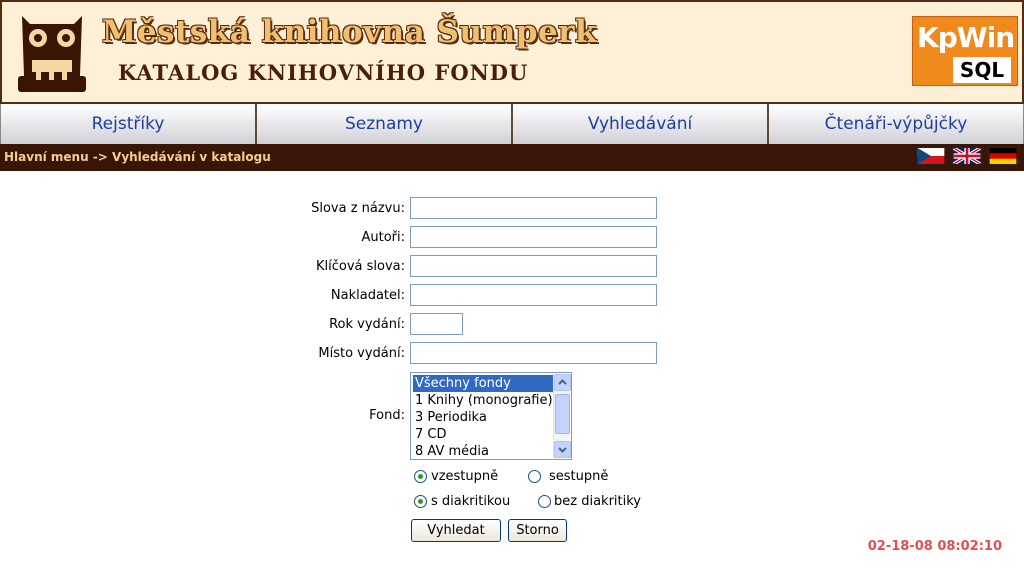 Image resolution: width=1024 pixels, height=575 pixels. I want to click on language-flags, so click(967, 156).